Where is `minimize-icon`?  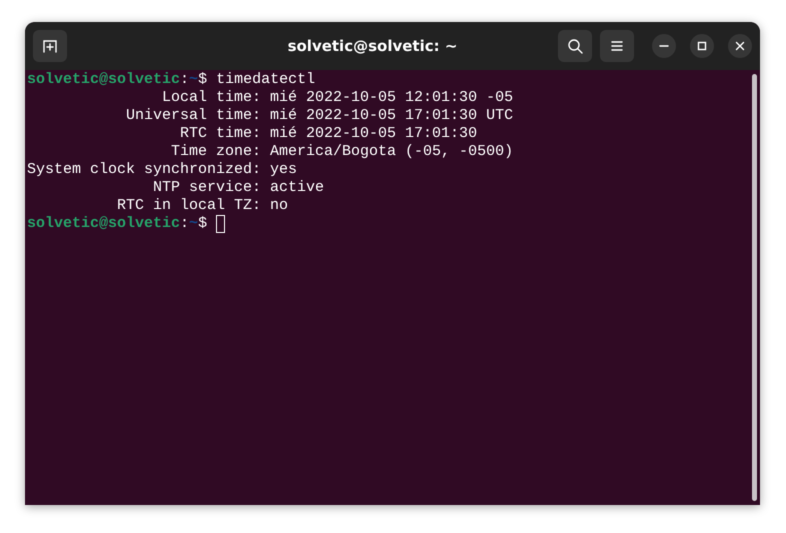 minimize-icon is located at coordinates (664, 46).